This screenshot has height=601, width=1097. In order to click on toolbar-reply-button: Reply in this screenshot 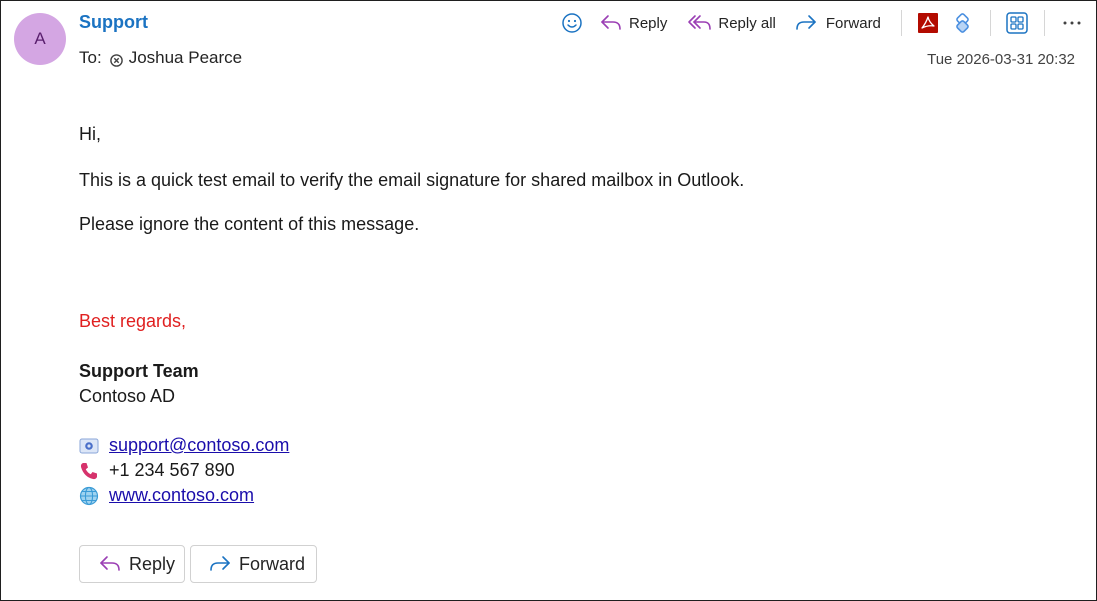, I will do `click(633, 23)`.